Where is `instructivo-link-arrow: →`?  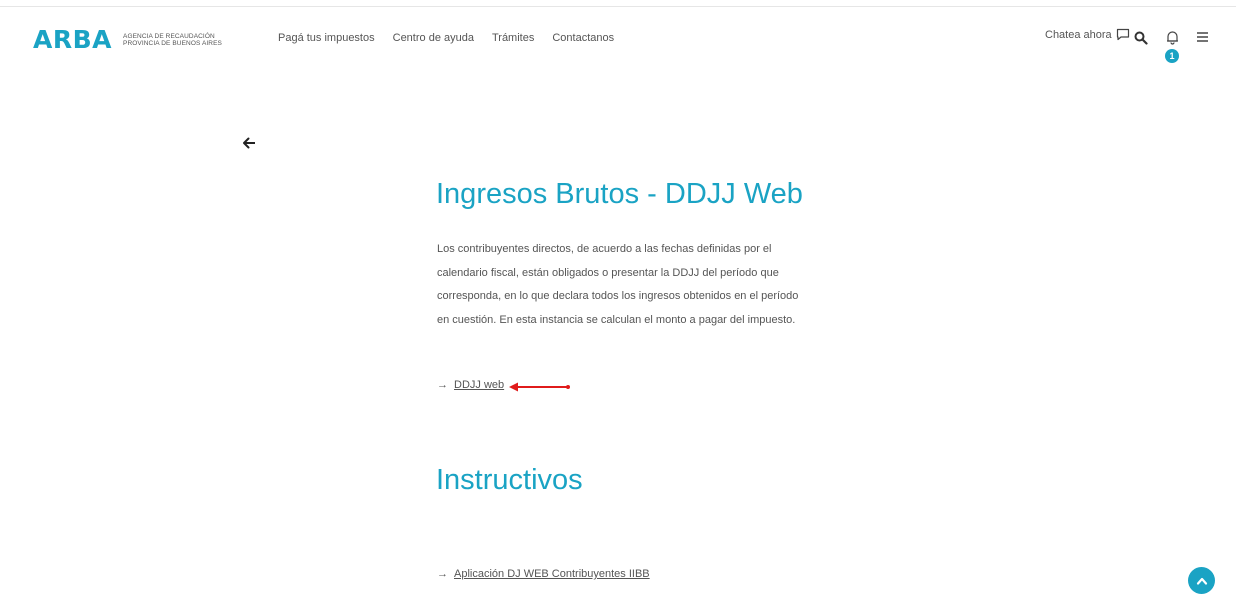
instructivo-link-arrow: → is located at coordinates (442, 574).